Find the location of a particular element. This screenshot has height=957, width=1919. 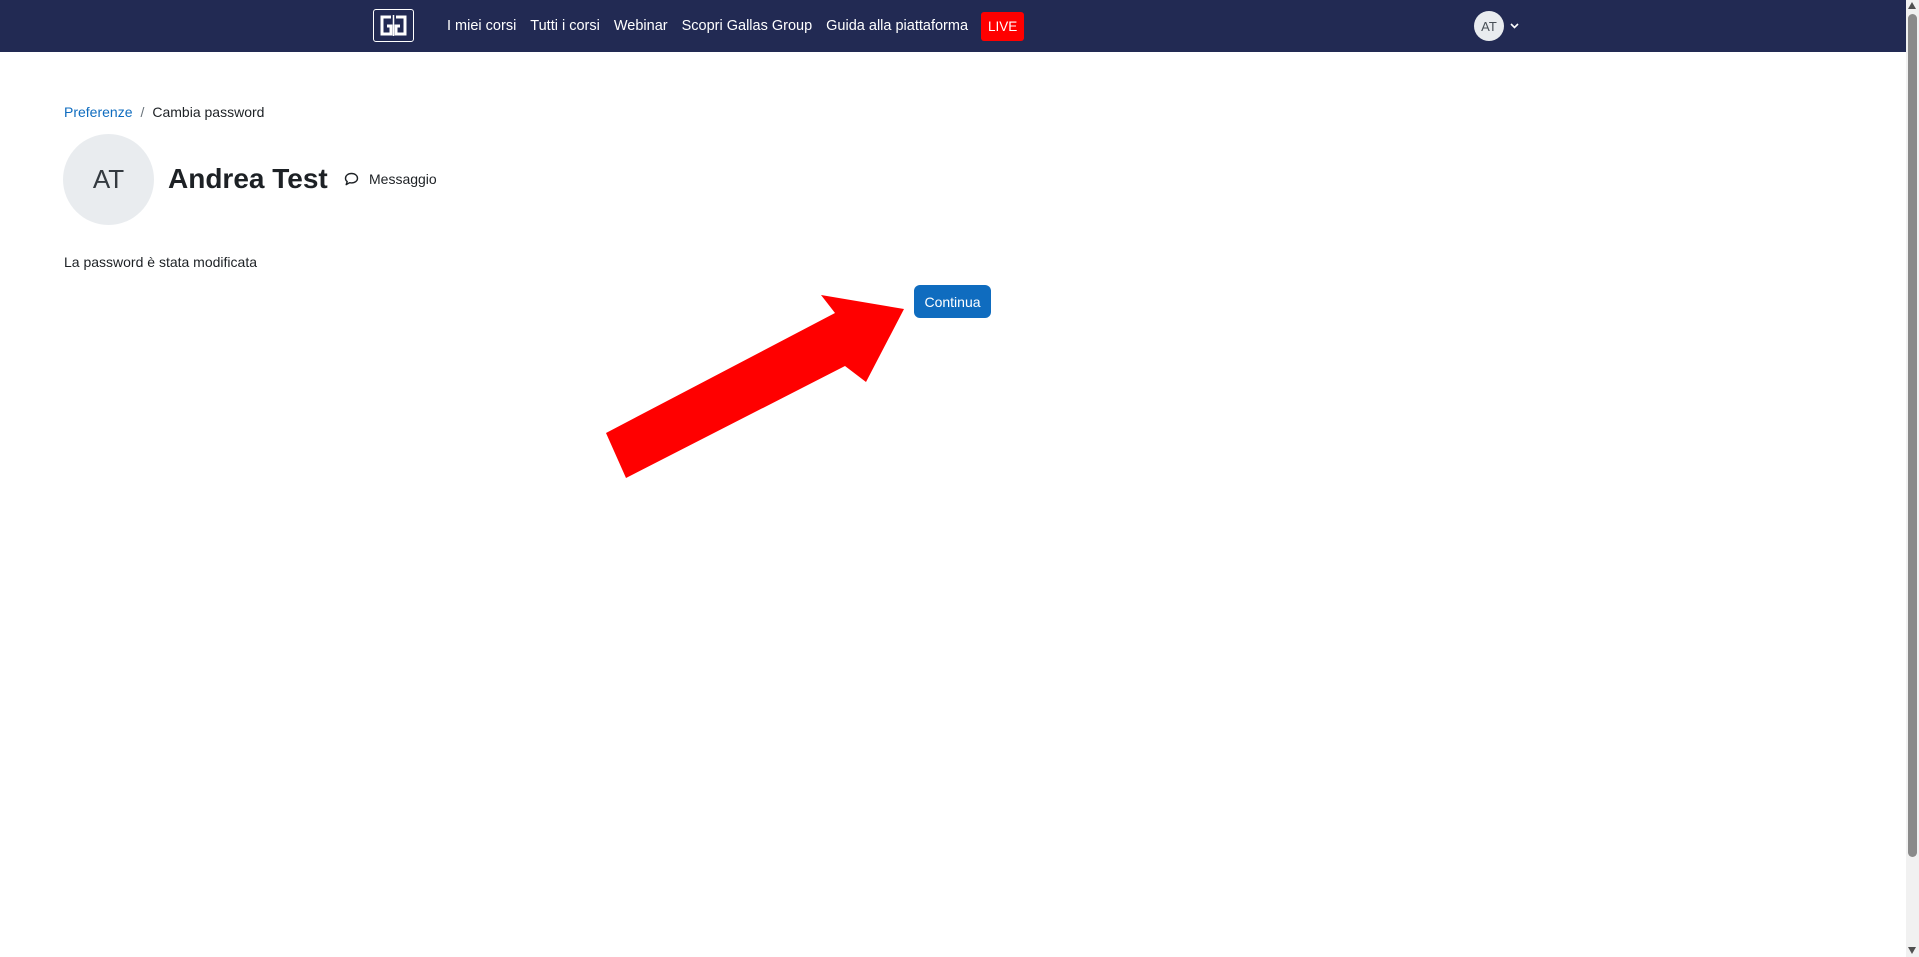

nav-platform-guide: Guida alla piattaforma is located at coordinates (897, 26).